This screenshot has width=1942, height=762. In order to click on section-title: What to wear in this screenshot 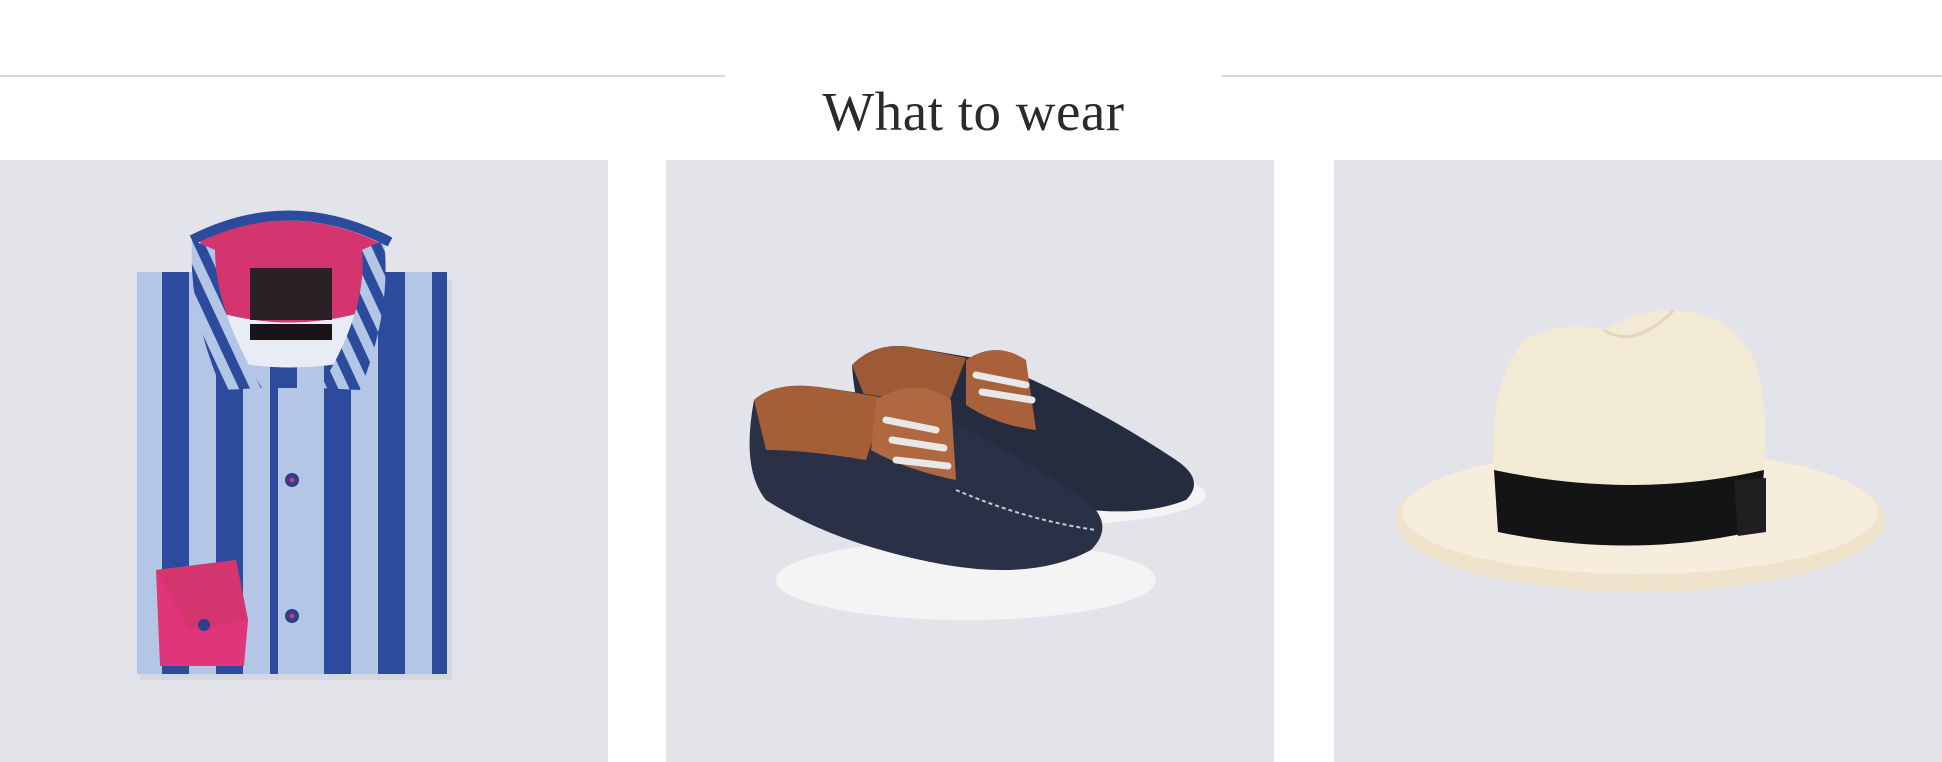, I will do `click(973, 111)`.